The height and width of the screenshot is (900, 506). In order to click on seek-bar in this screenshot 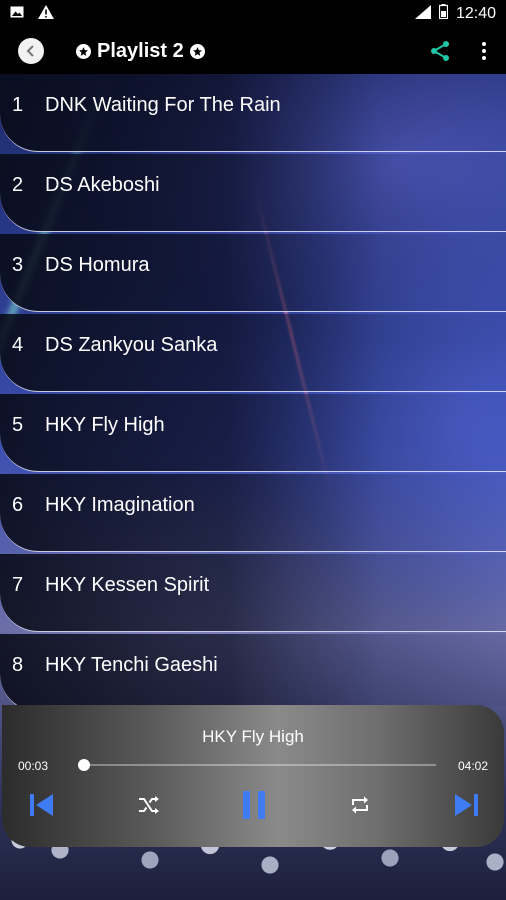, I will do `click(257, 765)`.